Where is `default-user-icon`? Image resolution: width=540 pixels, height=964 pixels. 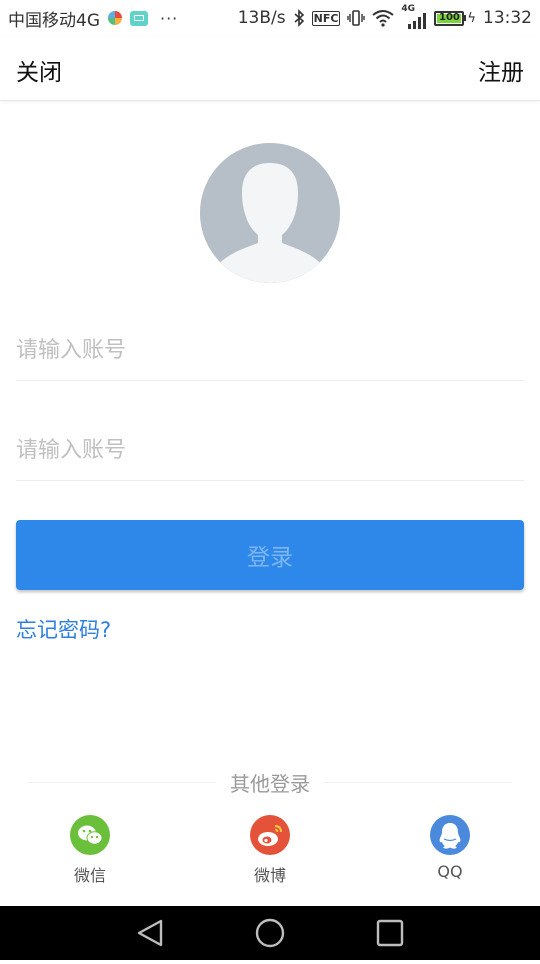
default-user-icon is located at coordinates (270, 213).